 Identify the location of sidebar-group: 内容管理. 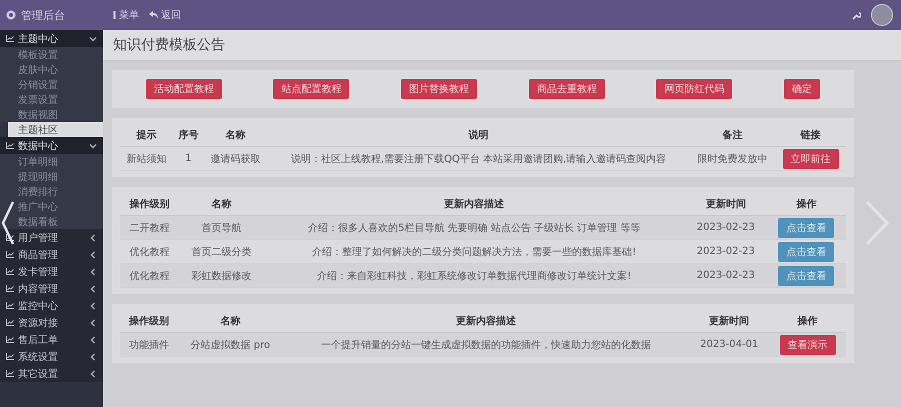
(51, 288).